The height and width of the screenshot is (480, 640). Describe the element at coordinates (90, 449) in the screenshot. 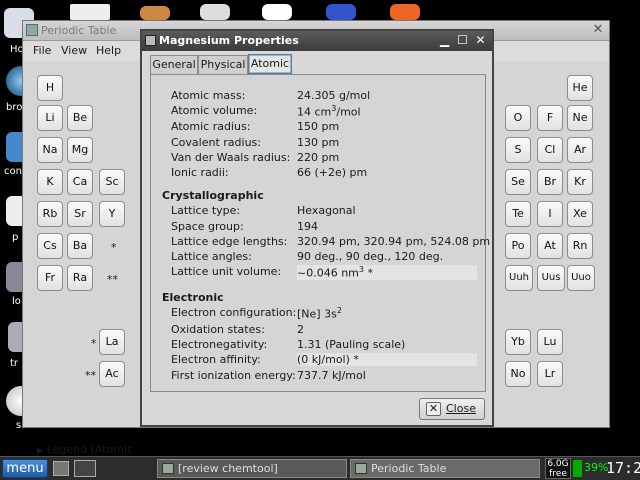

I see `legend-label: Legend (Atomic` at that location.